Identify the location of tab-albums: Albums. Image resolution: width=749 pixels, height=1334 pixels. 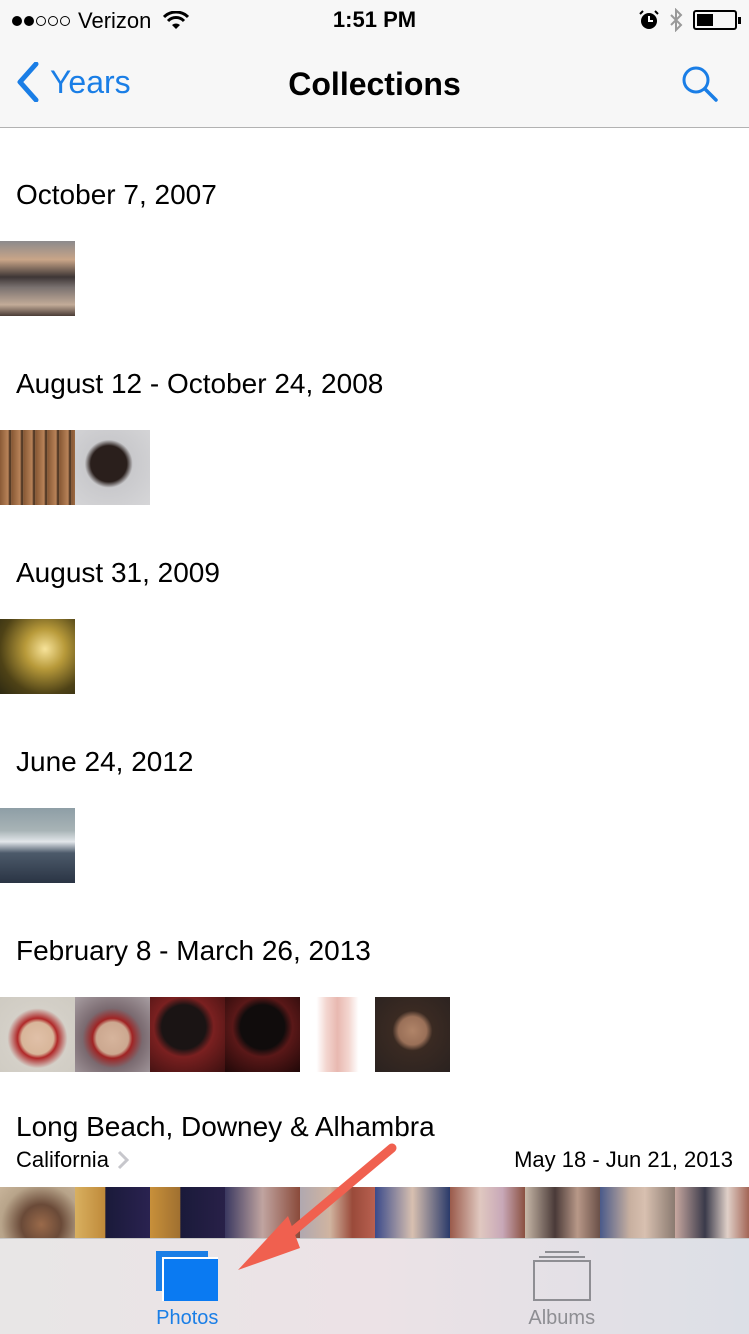
(562, 1286).